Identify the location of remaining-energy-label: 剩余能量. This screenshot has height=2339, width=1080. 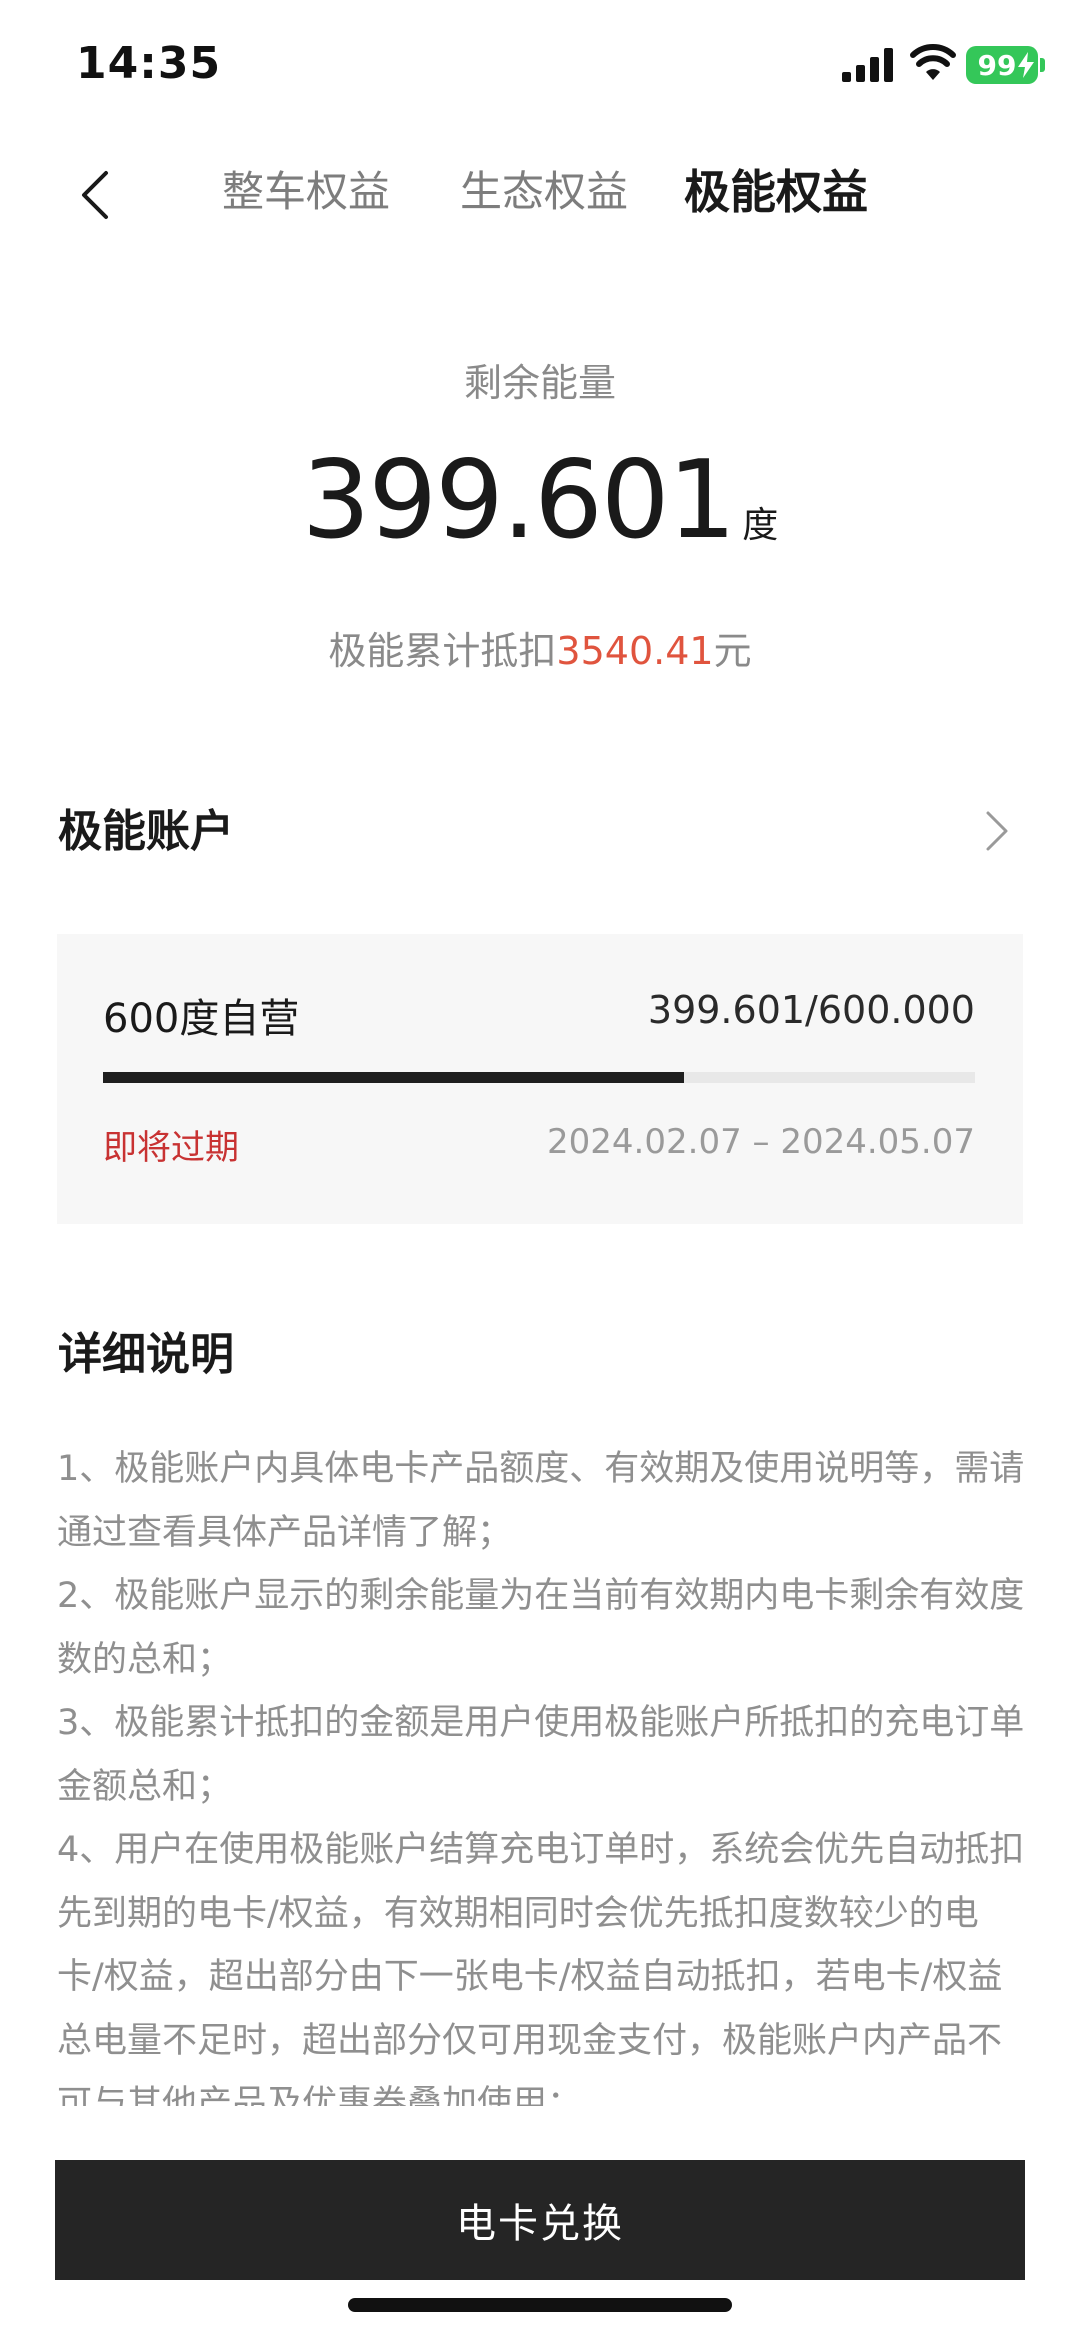
(539, 383).